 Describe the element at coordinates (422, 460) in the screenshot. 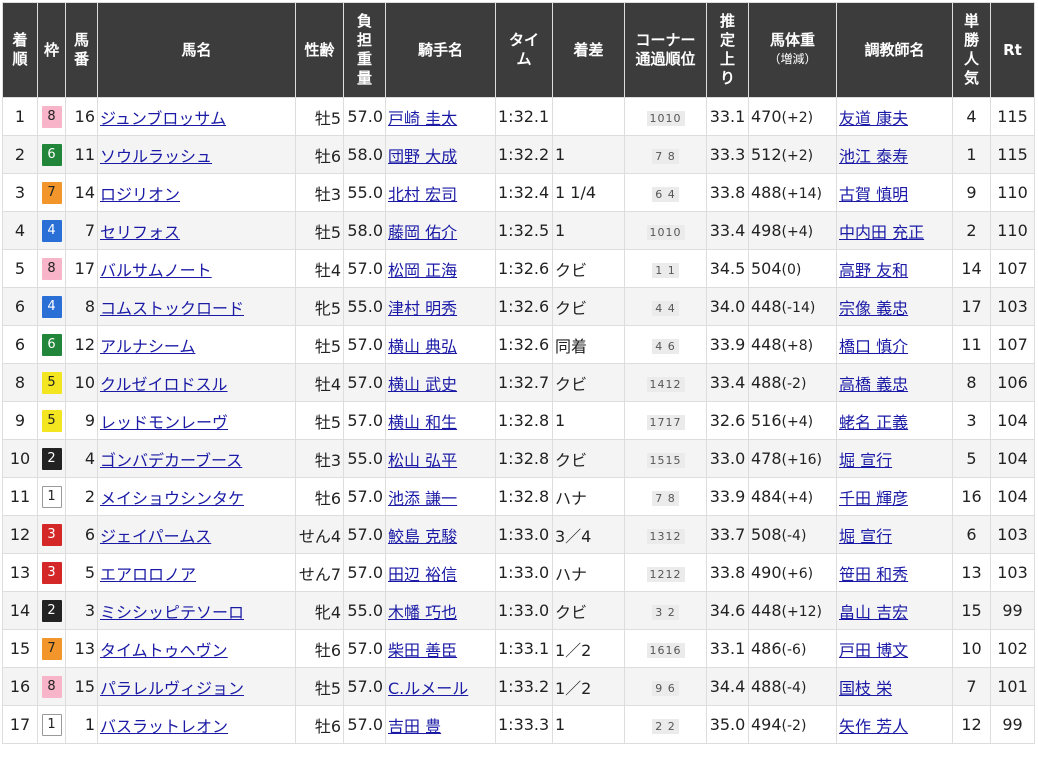

I see `jockey-link: 松山 弘平` at that location.